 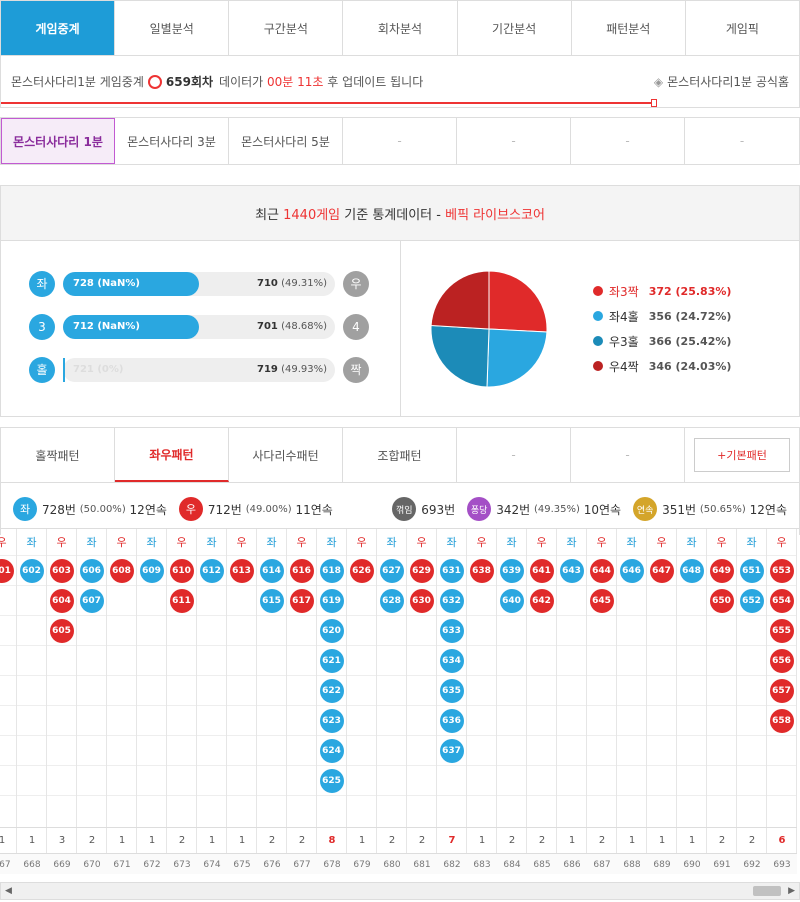 I want to click on tab-daily-analysis: 일별분석, so click(x=172, y=28).